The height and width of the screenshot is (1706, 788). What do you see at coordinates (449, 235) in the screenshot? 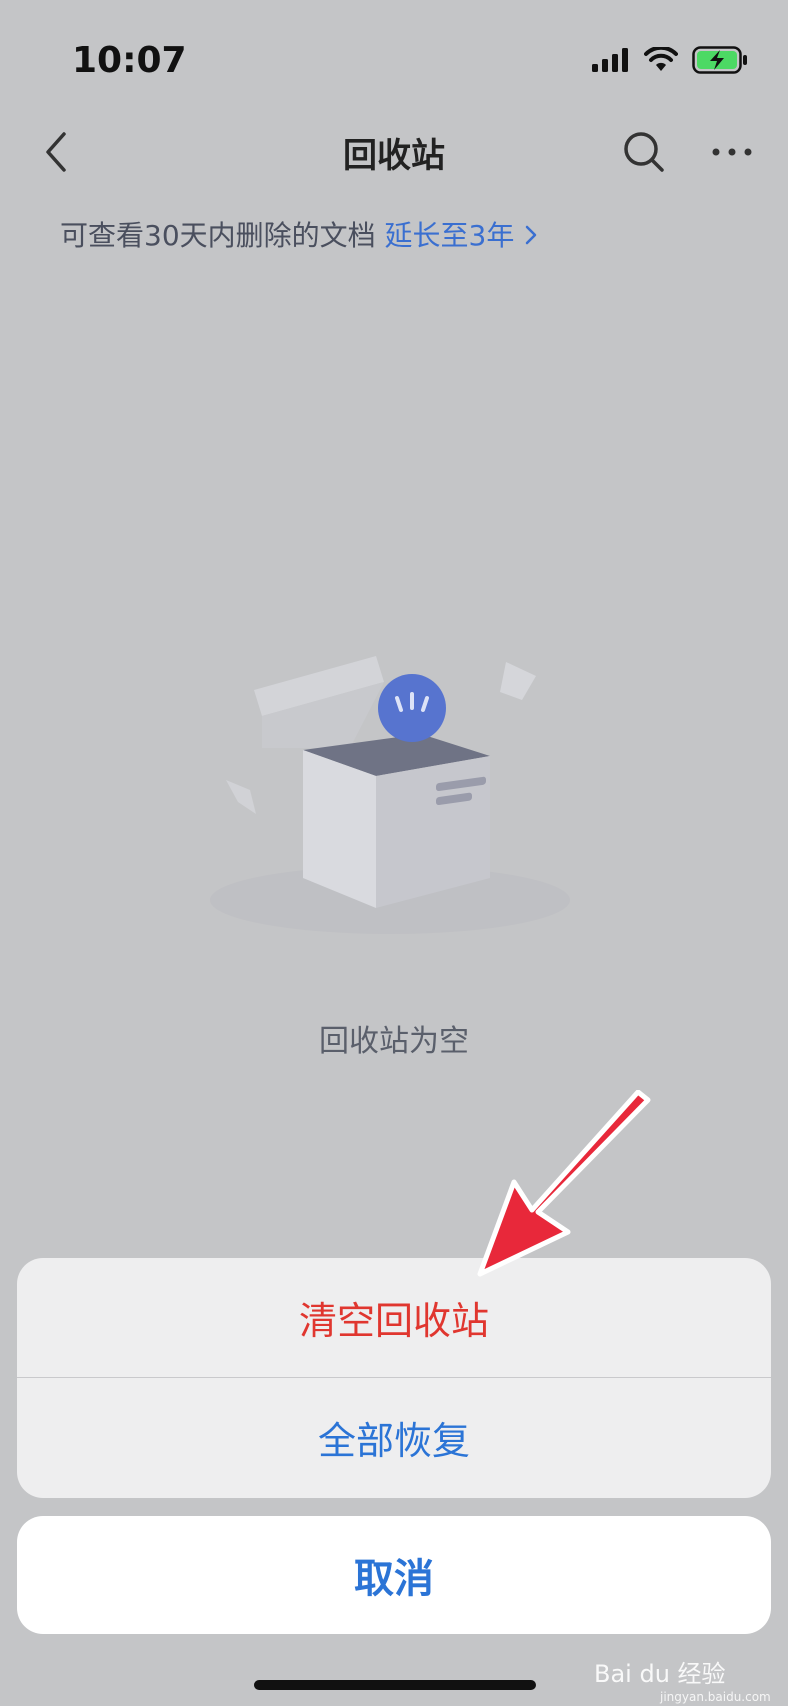
I see `extend-retention-label: 延长至3年` at bounding box center [449, 235].